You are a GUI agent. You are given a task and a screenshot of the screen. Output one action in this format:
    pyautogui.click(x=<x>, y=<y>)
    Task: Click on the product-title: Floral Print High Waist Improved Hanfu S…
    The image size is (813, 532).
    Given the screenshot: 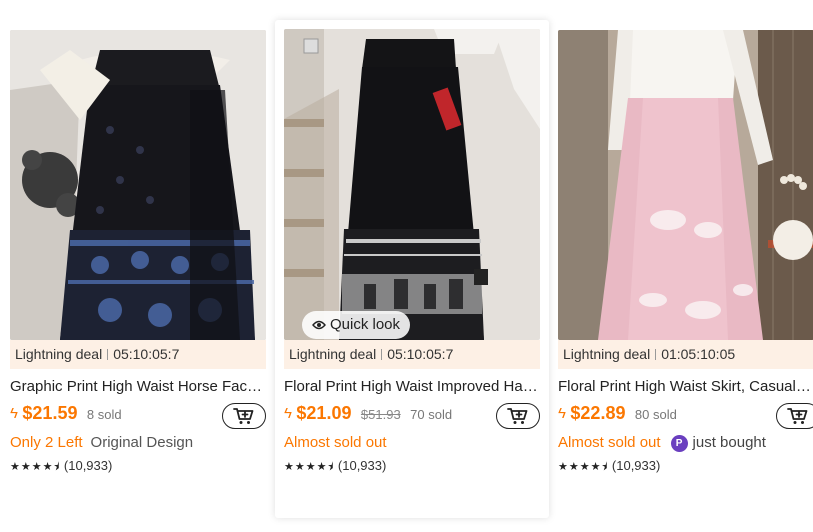 What is the action you would take?
    pyautogui.click(x=412, y=387)
    